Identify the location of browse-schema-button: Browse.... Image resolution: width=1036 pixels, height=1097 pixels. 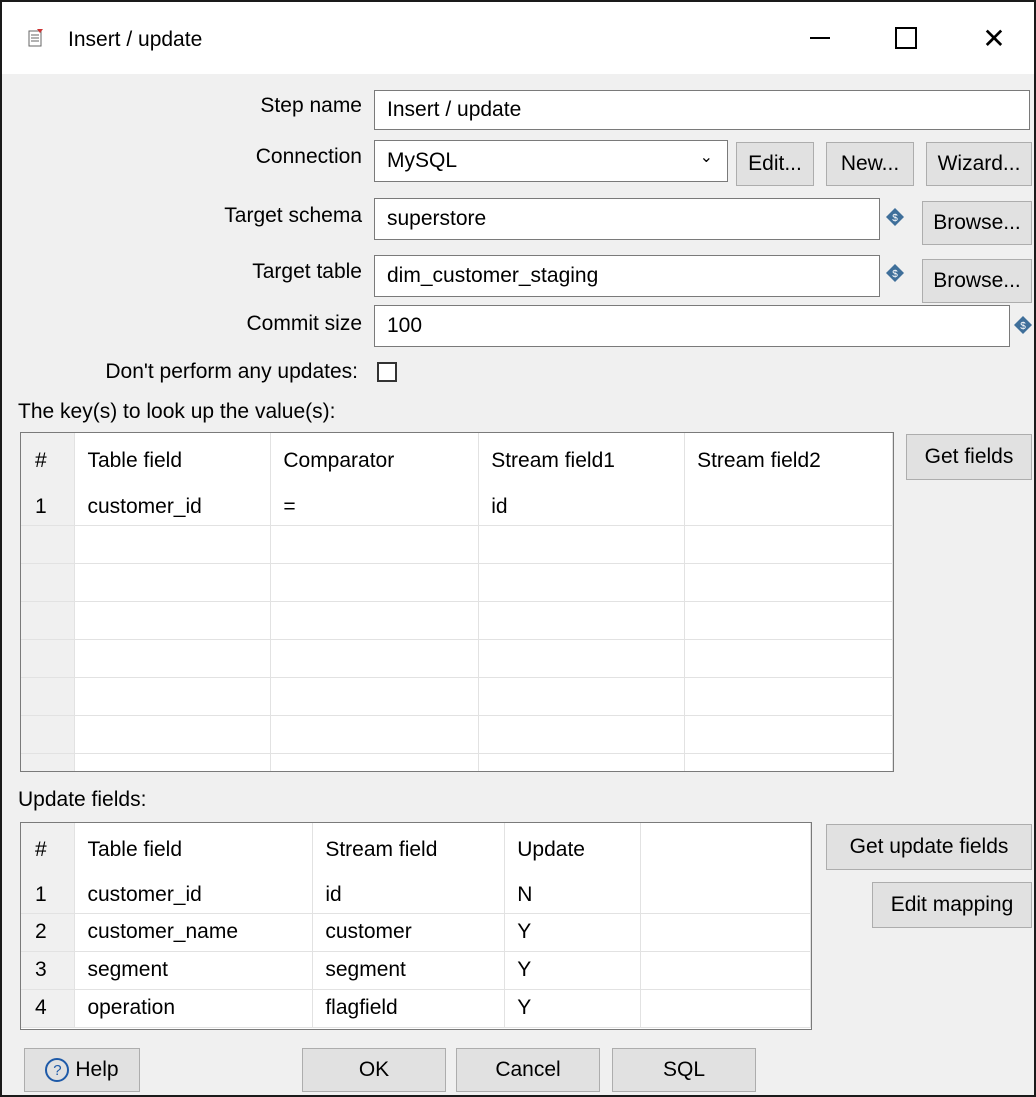
(977, 223).